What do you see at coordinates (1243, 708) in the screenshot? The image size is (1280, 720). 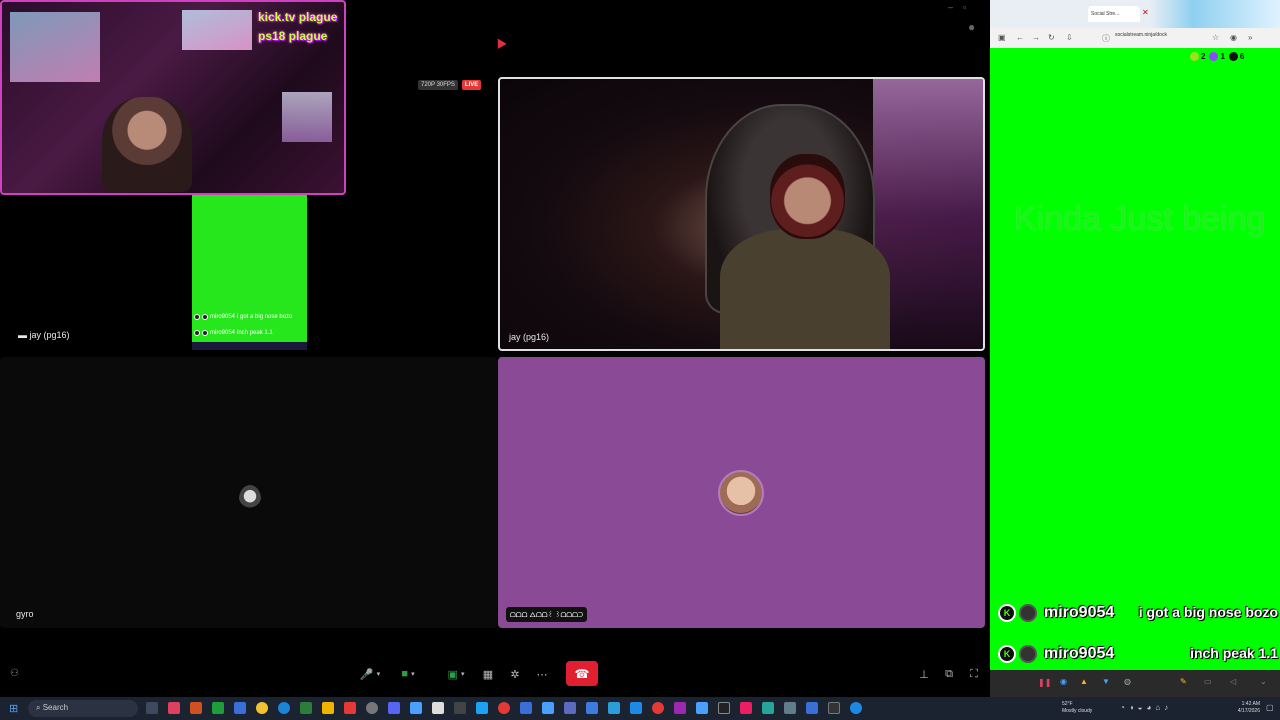 I see `clock: 1:42 AM 4/17/2026` at bounding box center [1243, 708].